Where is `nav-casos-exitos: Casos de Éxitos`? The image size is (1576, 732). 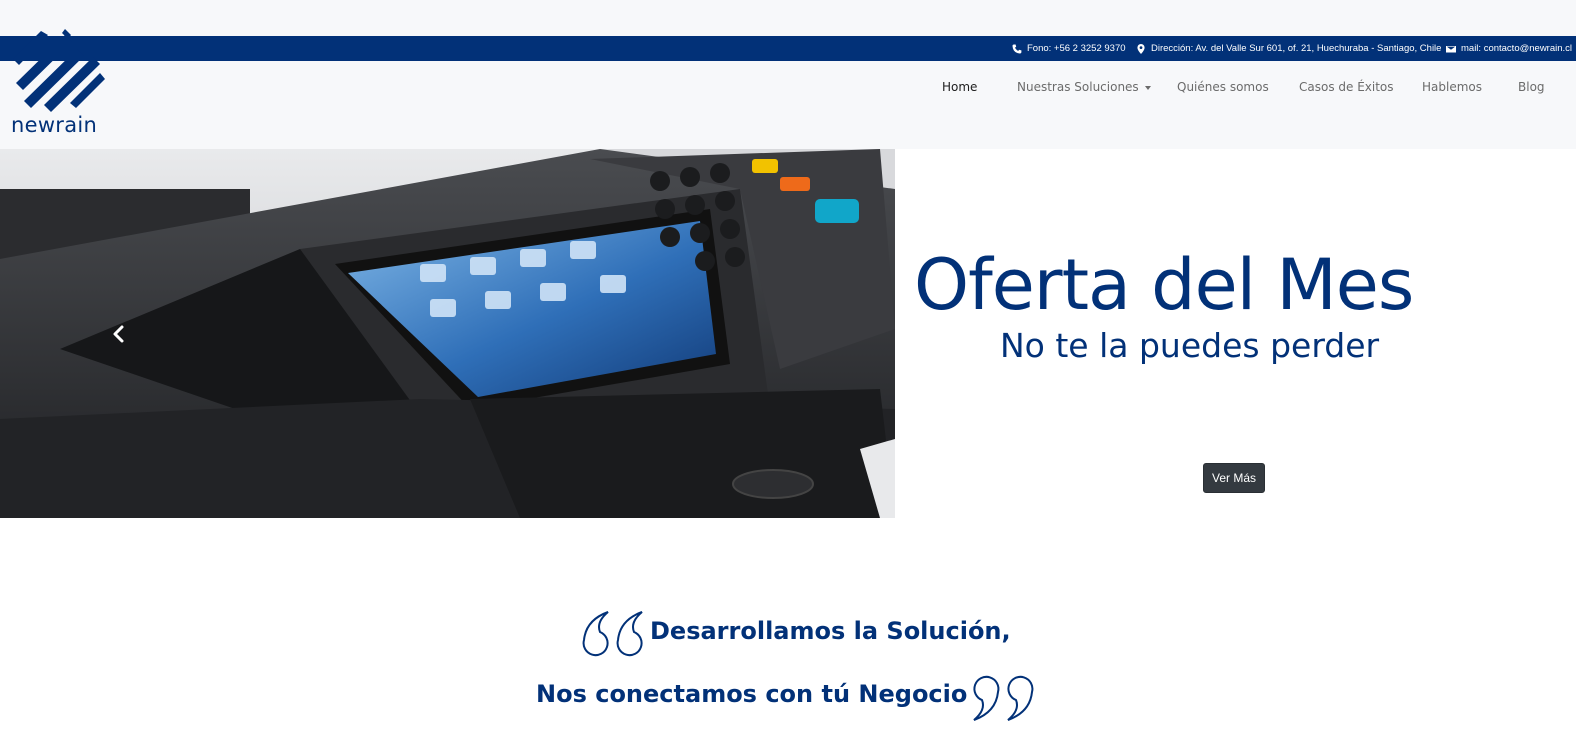
nav-casos-exitos: Casos de Éxitos is located at coordinates (1346, 87).